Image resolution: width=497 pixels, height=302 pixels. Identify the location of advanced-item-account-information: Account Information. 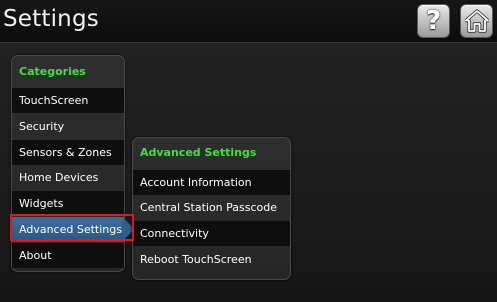
(211, 182).